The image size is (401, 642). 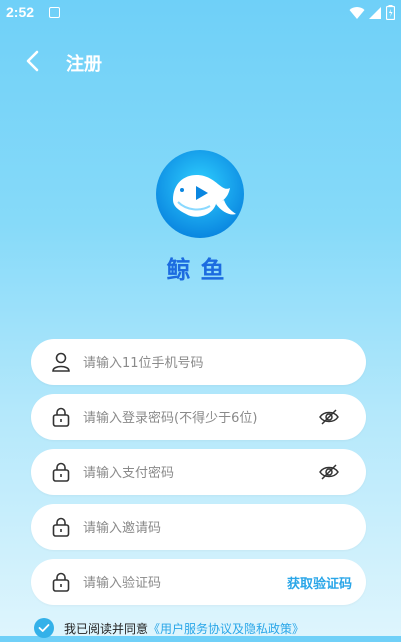 What do you see at coordinates (375, 12) in the screenshot?
I see `signal-icon` at bounding box center [375, 12].